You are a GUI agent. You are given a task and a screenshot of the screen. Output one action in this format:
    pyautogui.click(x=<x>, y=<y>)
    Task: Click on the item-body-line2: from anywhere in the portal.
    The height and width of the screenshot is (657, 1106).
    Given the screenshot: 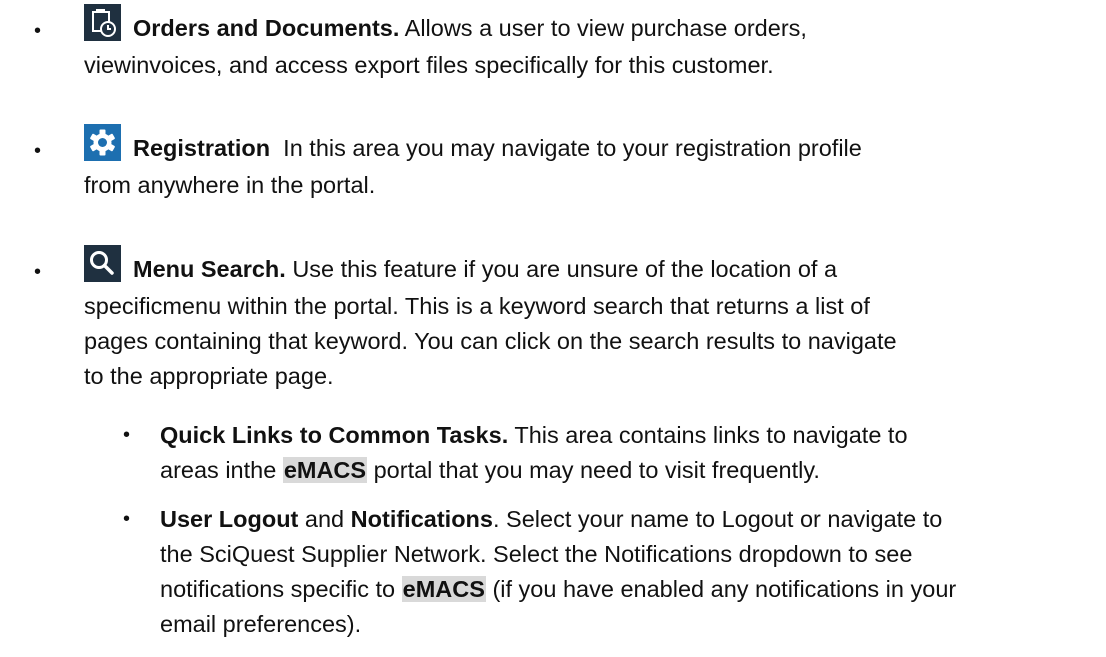 What is the action you would take?
    pyautogui.click(x=230, y=185)
    